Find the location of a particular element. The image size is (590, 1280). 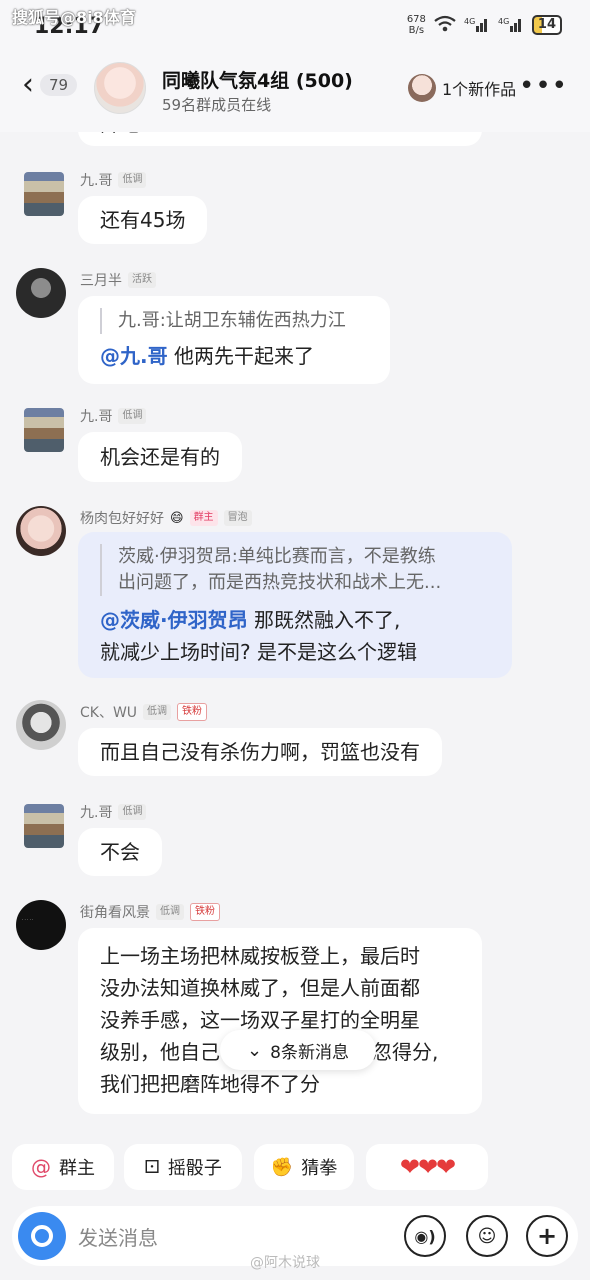

netspeed: 678 B/s is located at coordinates (416, 25).